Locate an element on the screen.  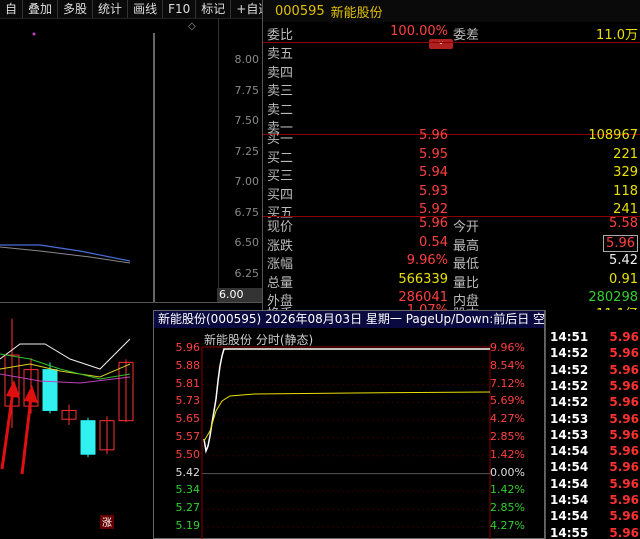
stat-label-2: 量比 is located at coordinates (466, 283).